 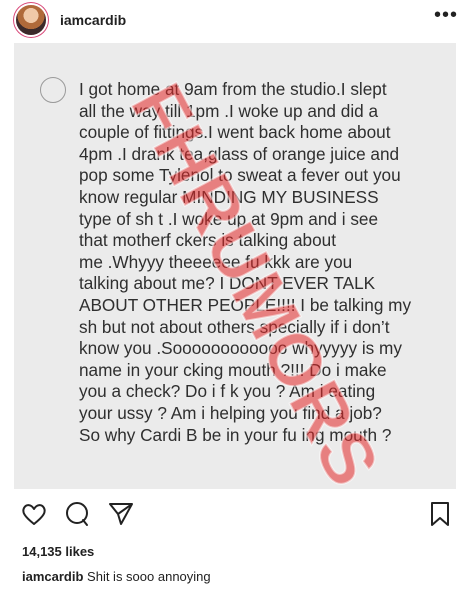 I want to click on circle-icon, so click(x=53, y=90).